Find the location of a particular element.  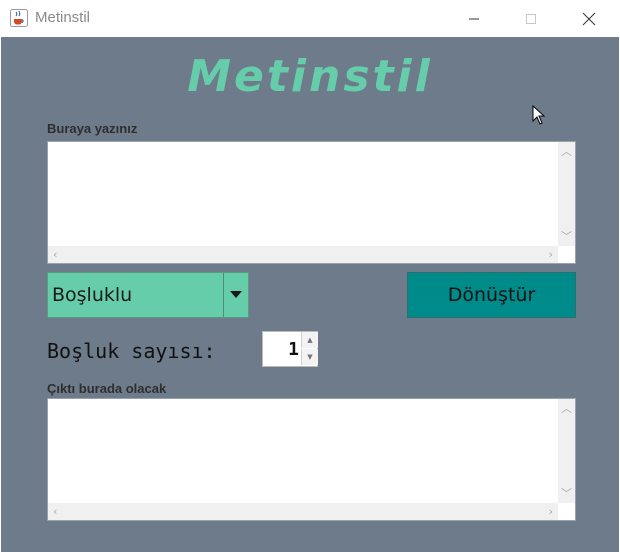

minimize-icon is located at coordinates (474, 18).